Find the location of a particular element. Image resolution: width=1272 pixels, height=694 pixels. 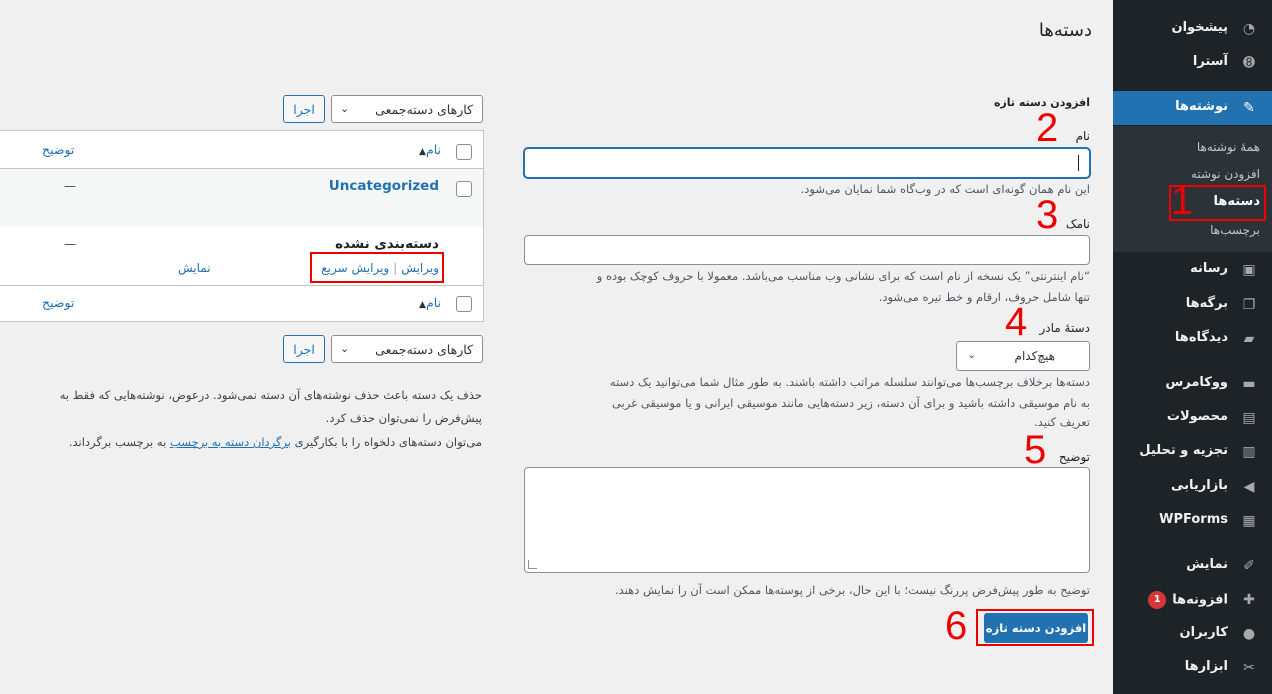

sort-up-icon: ▲ is located at coordinates (422, 305).